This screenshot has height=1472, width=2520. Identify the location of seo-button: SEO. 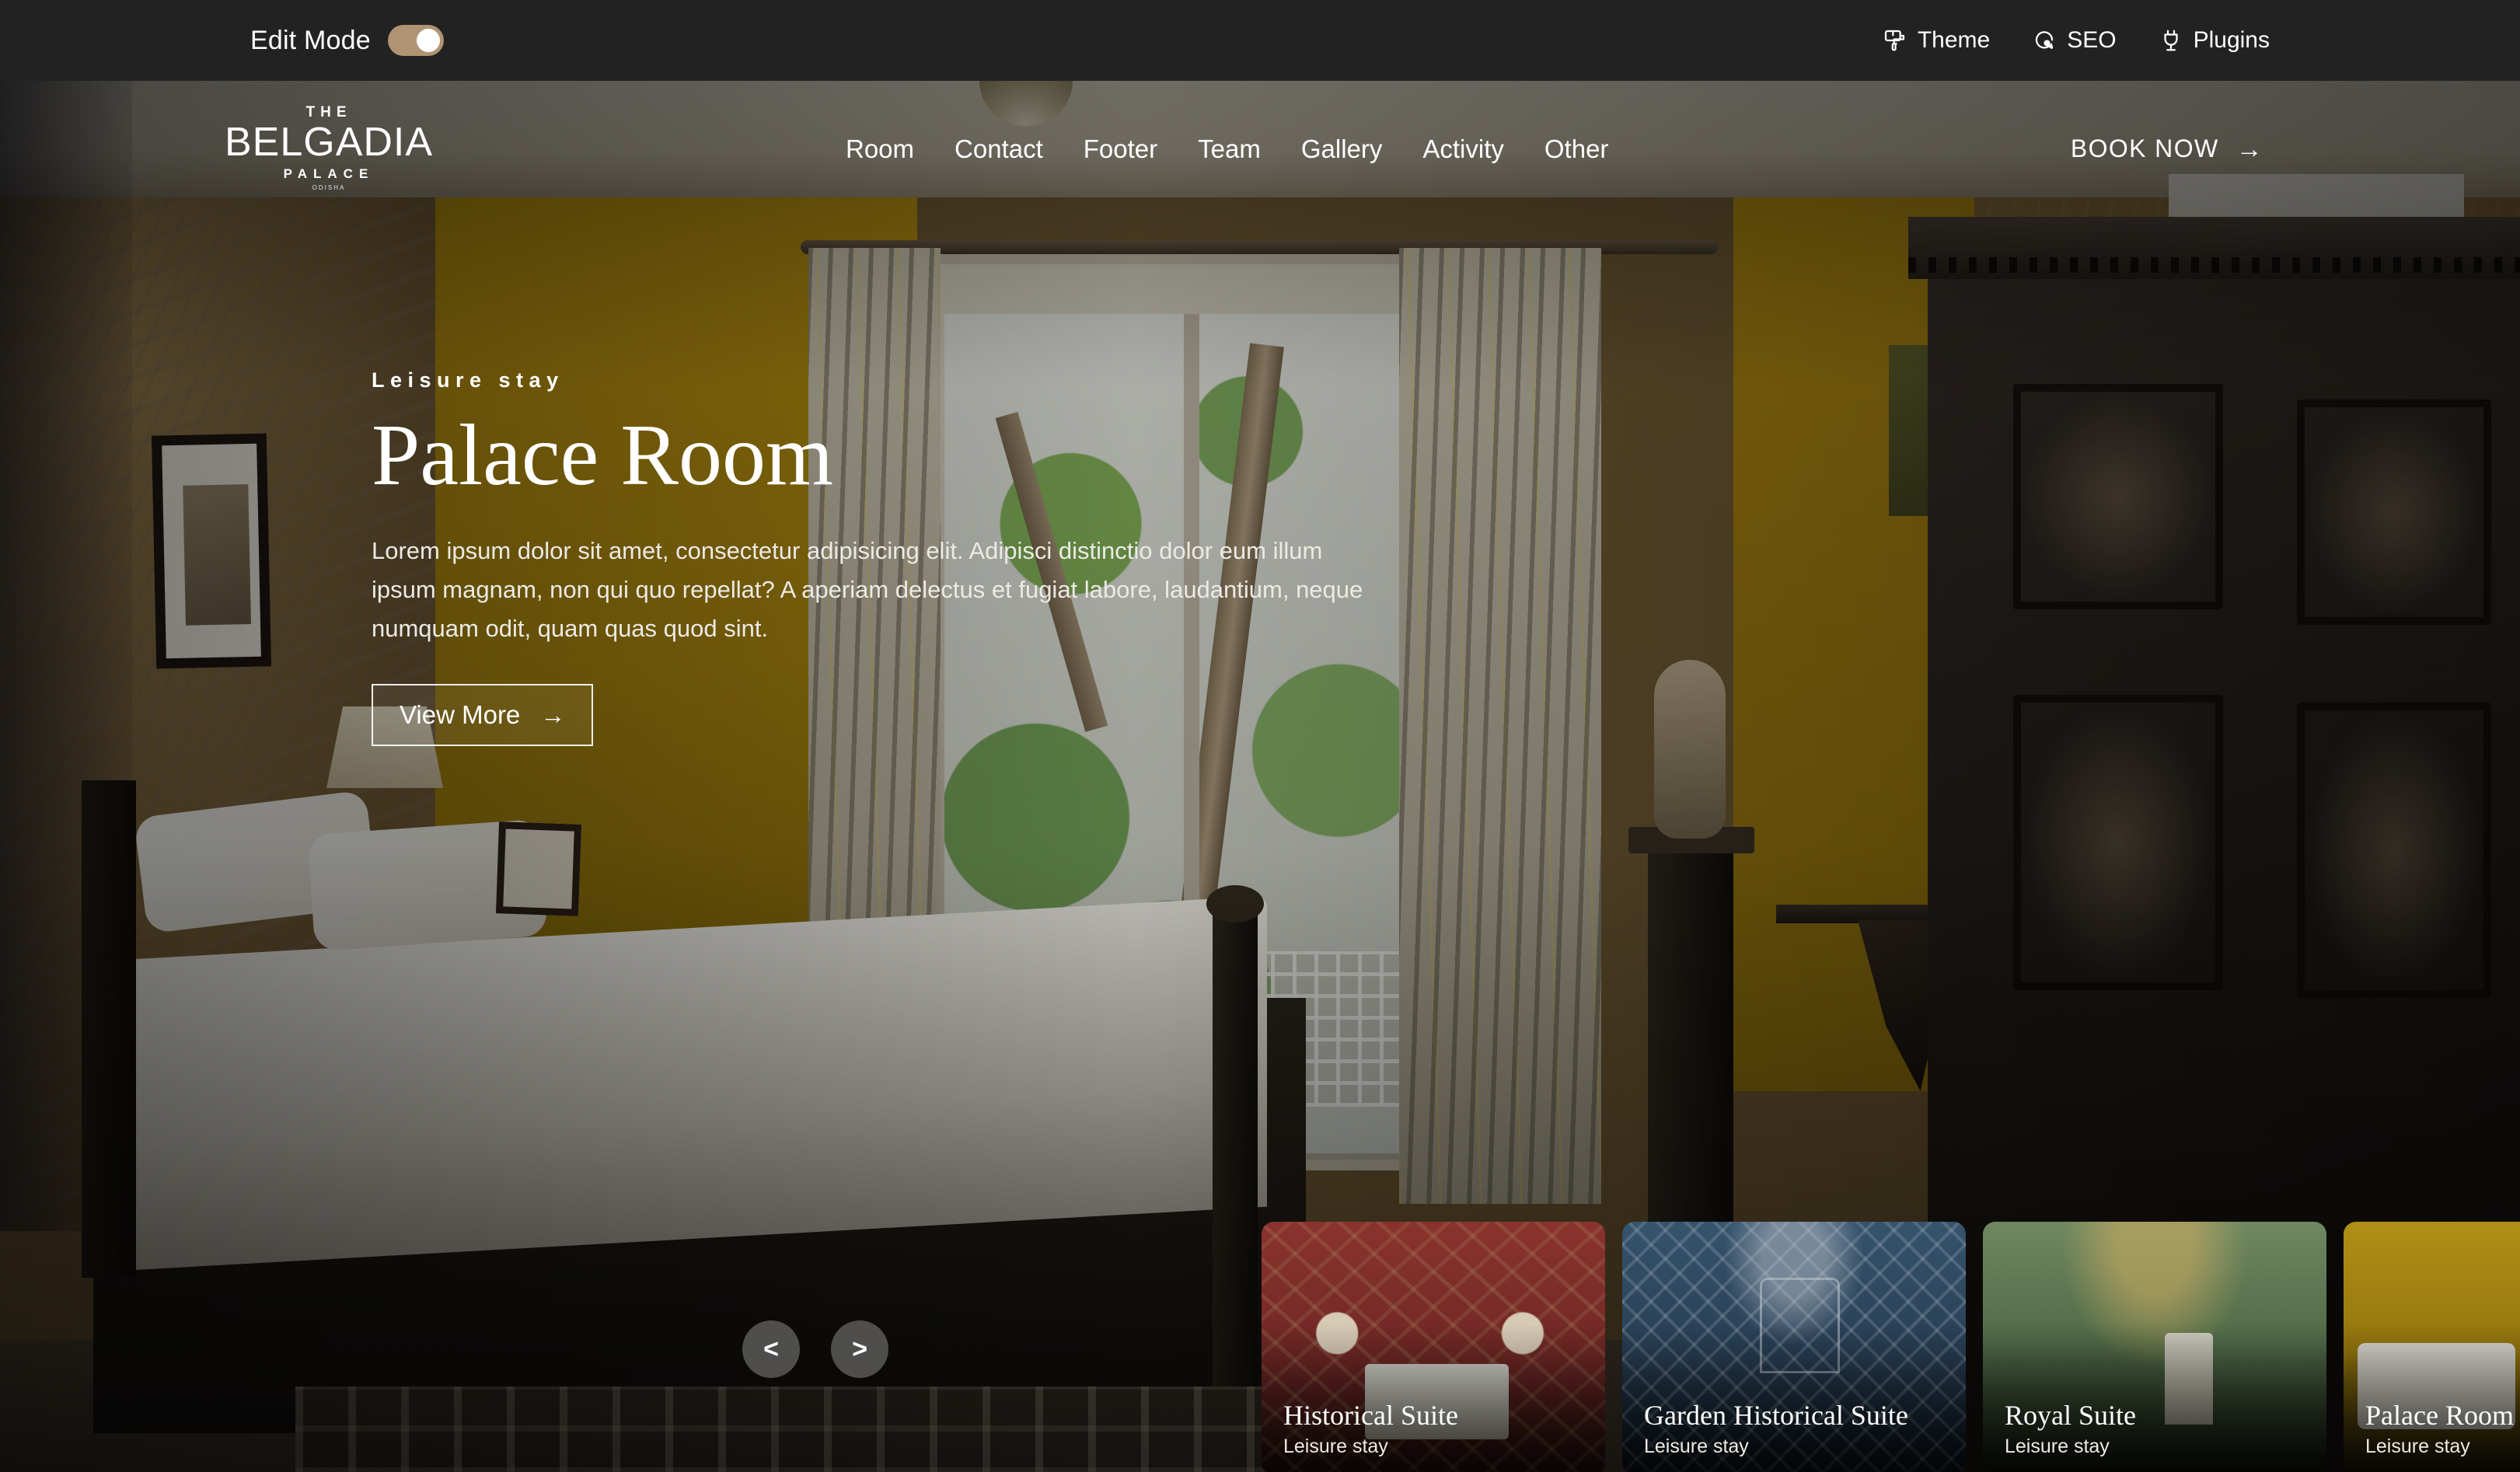
(2074, 40).